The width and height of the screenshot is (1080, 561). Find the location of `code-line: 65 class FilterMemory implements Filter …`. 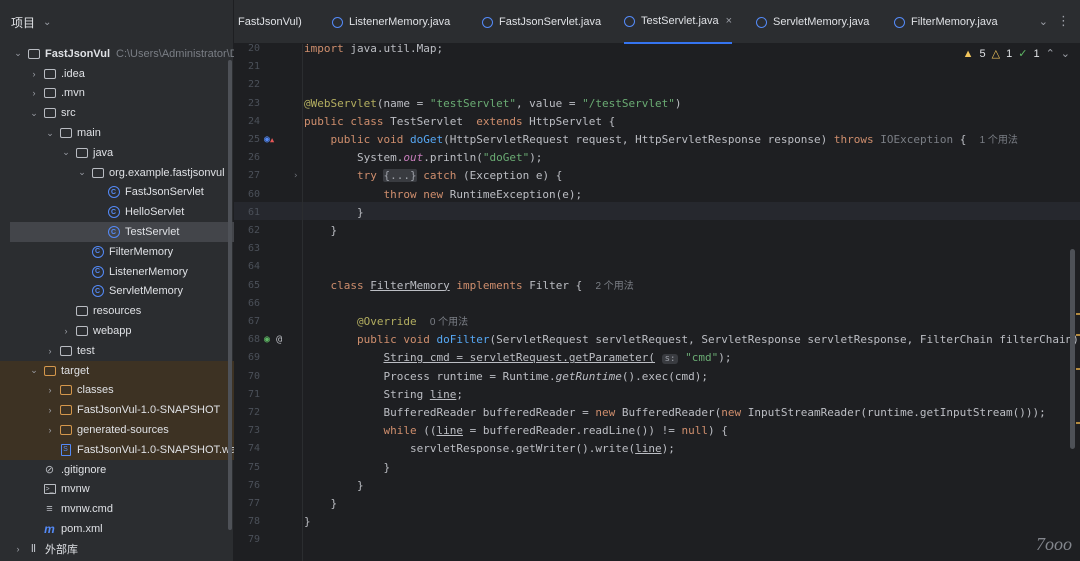

code-line: 65 class FilterMemory implements Filter … is located at coordinates (657, 286).